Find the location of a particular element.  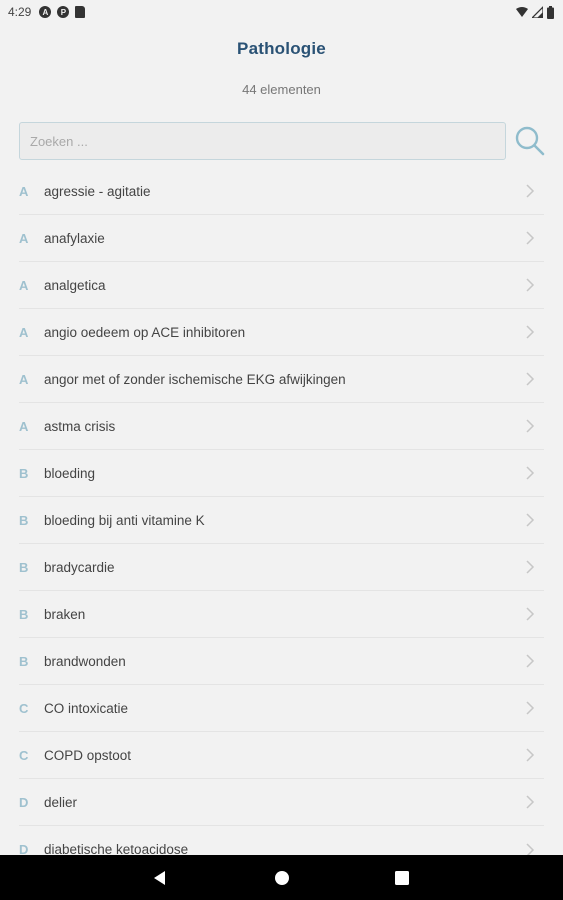

list-item: A astma crisis is located at coordinates (281, 426).